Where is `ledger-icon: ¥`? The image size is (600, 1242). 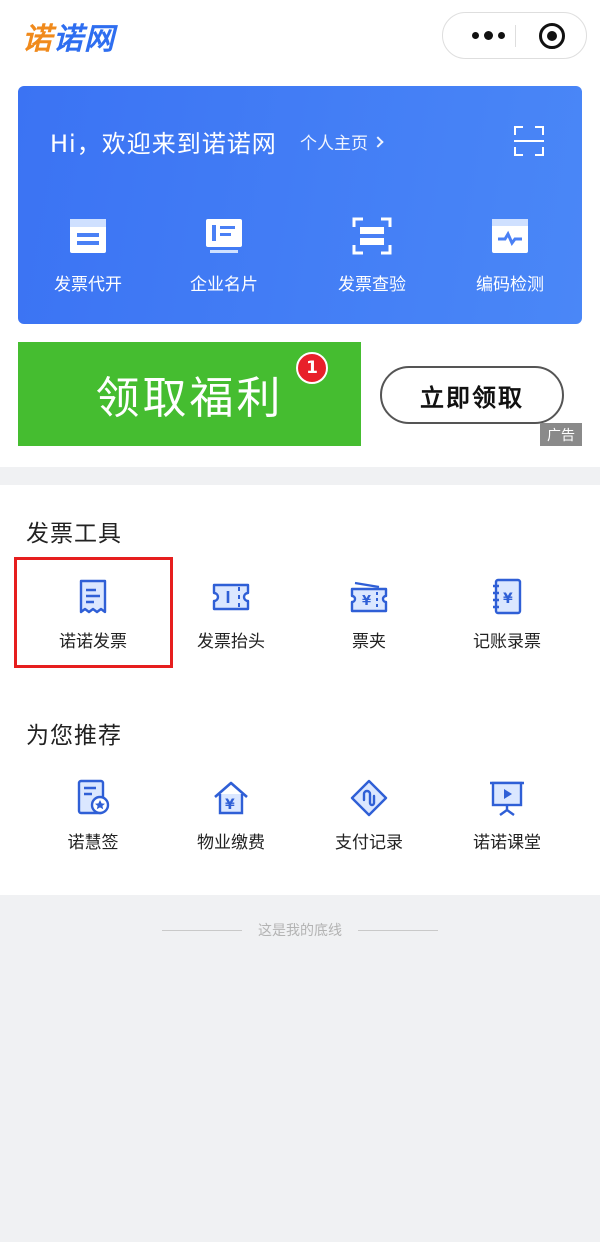
ledger-icon: ¥ is located at coordinates (507, 597).